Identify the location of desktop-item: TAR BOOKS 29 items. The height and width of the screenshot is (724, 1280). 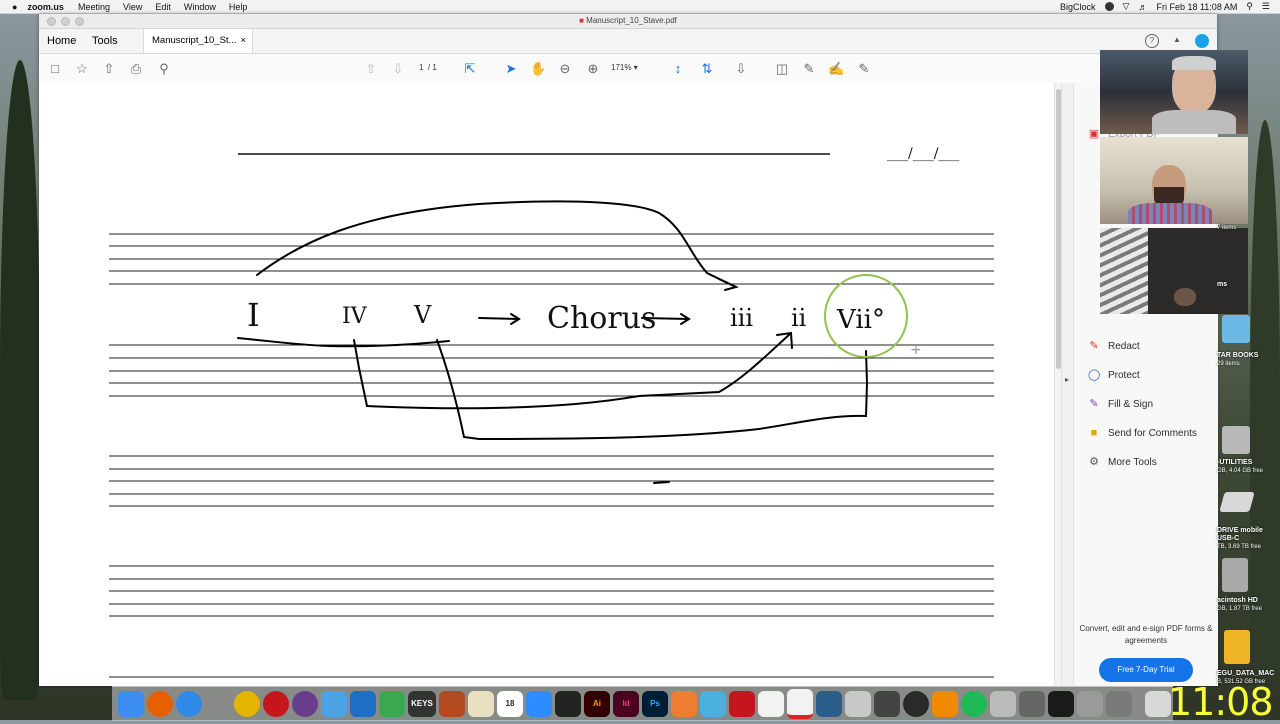
(1237, 360).